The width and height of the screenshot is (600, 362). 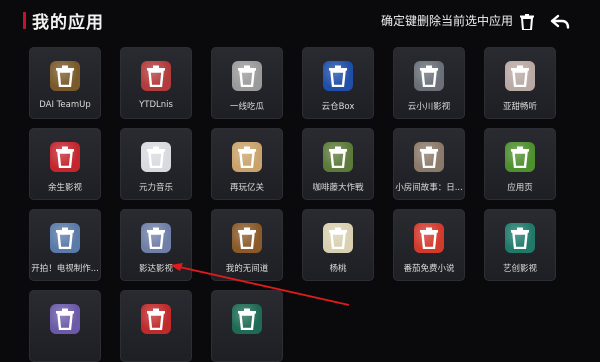 What do you see at coordinates (156, 105) in the screenshot?
I see `app-label: YTDLnis` at bounding box center [156, 105].